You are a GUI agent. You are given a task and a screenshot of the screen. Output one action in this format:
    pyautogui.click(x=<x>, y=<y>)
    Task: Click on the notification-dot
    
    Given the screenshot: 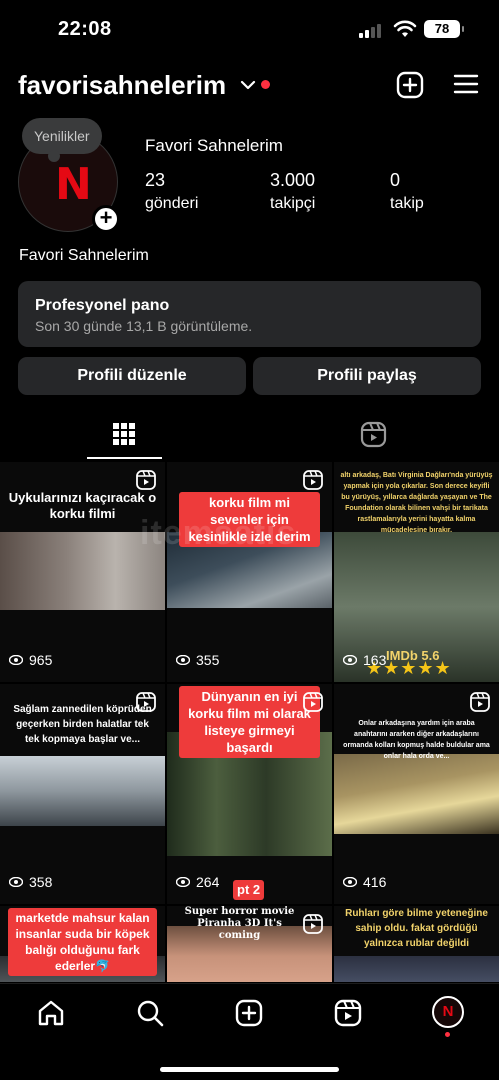 What is the action you would take?
    pyautogui.click(x=265, y=84)
    